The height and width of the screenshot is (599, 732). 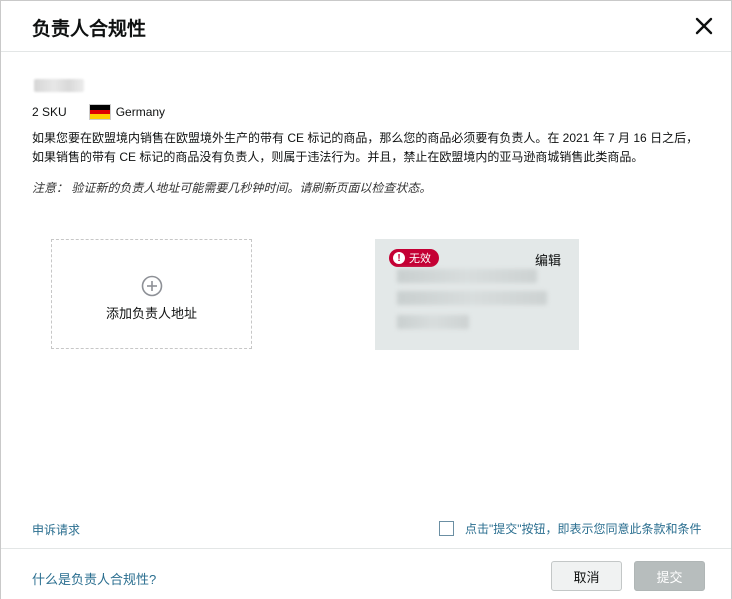 I want to click on close-button, so click(x=704, y=26).